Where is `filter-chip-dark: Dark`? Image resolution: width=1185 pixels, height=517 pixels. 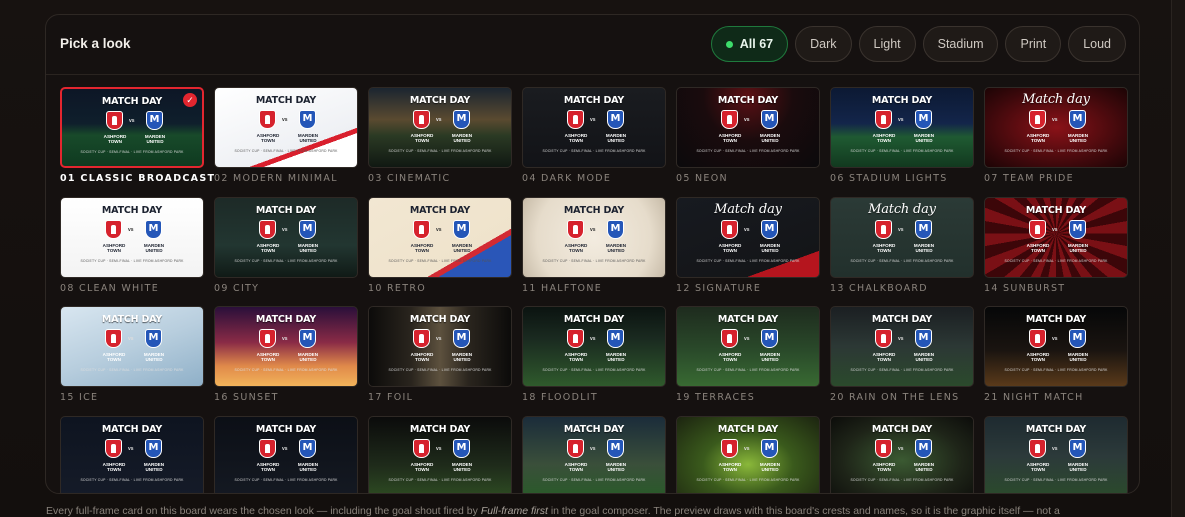 filter-chip-dark: Dark is located at coordinates (823, 44).